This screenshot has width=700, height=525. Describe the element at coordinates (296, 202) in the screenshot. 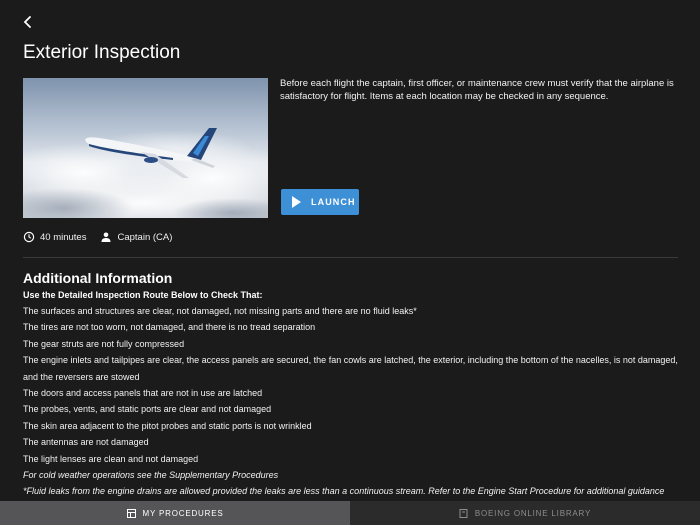

I see `play-icon` at that location.